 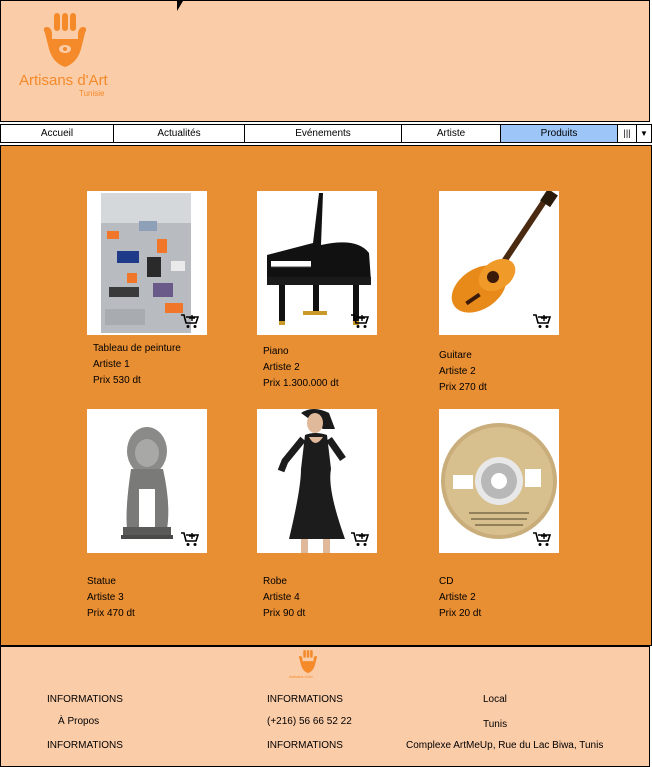 What do you see at coordinates (105, 597) in the screenshot?
I see `product-artist: Artiste 3` at bounding box center [105, 597].